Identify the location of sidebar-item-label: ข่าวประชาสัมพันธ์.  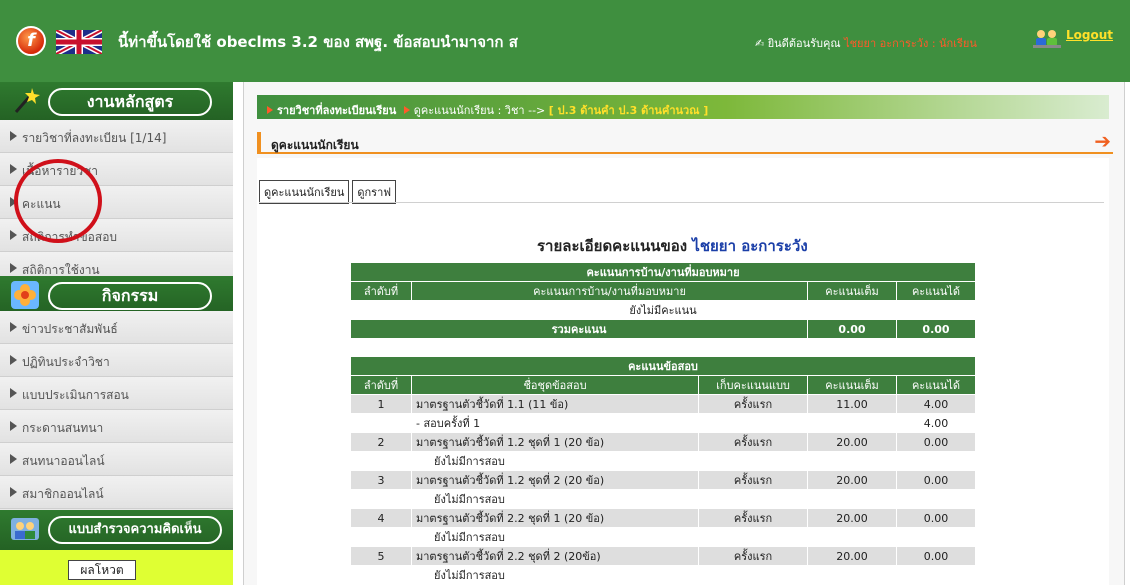
(70, 329).